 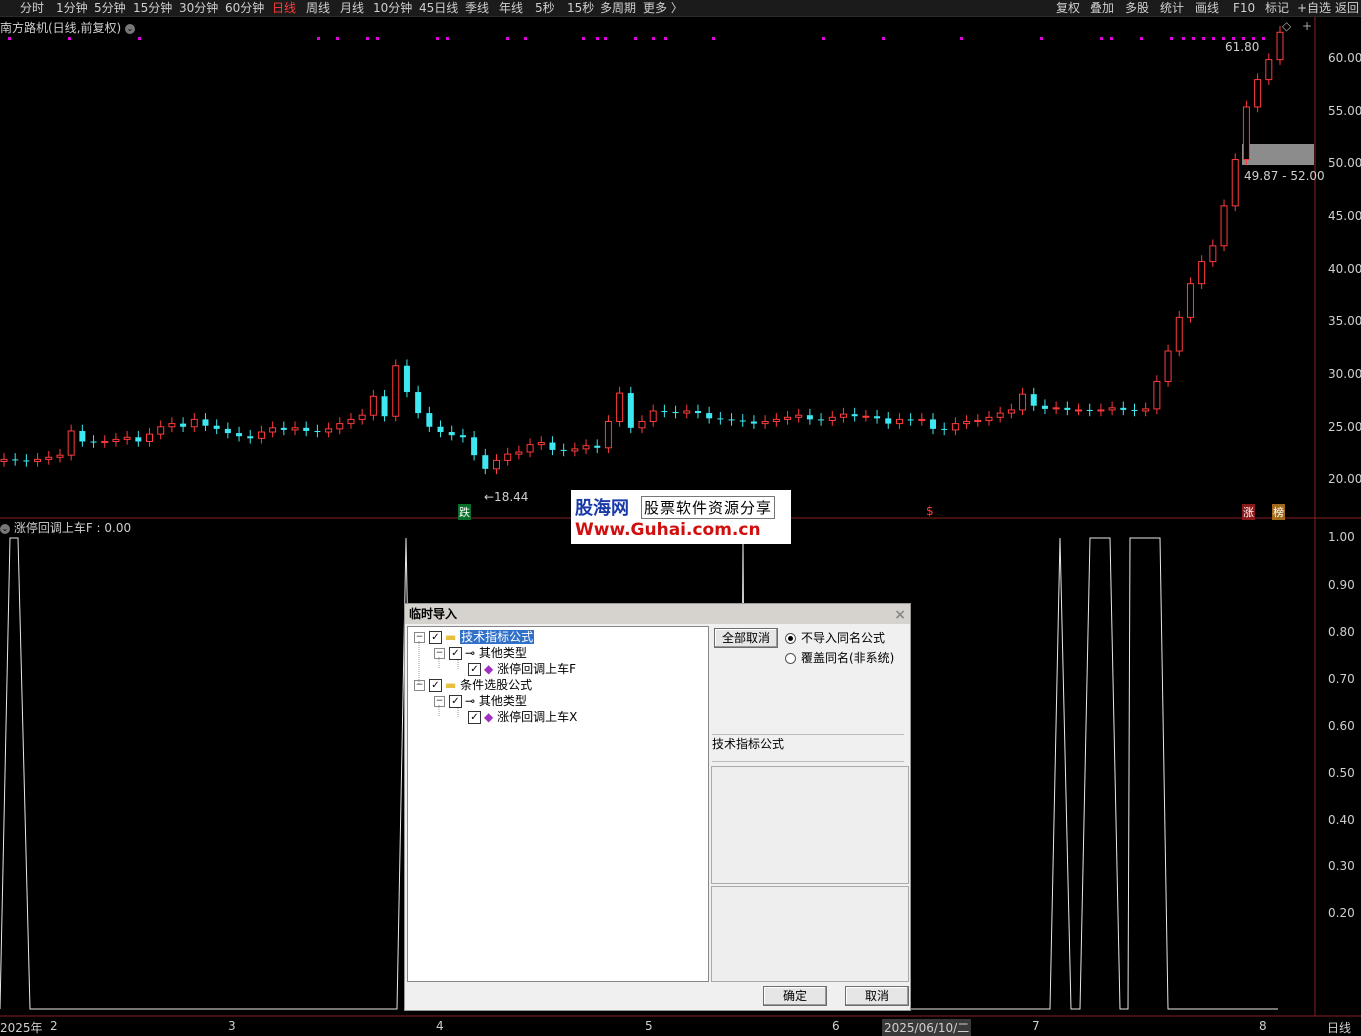 I want to click on cancel-button: 取消, so click(x=877, y=996).